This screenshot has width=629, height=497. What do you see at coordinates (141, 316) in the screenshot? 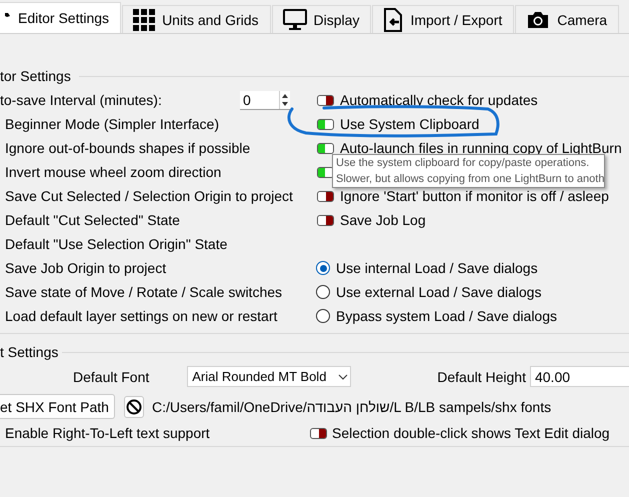
I see `setting-label: Load default layer settings on new or restart` at bounding box center [141, 316].